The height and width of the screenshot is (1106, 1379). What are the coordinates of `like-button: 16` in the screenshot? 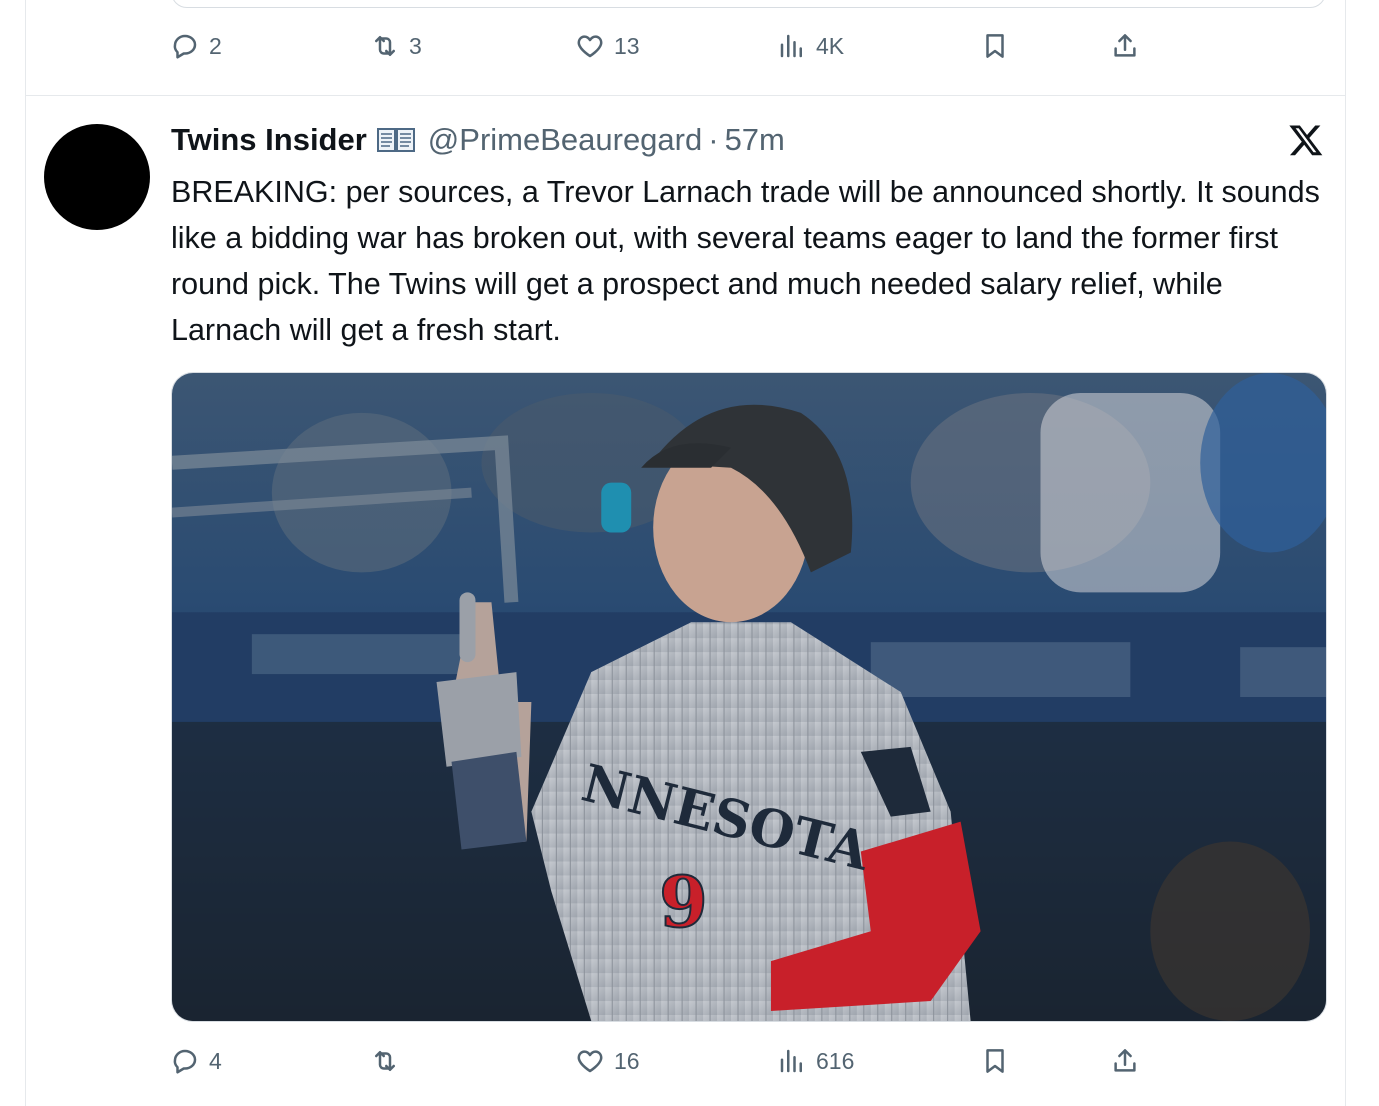 It's located at (607, 1061).